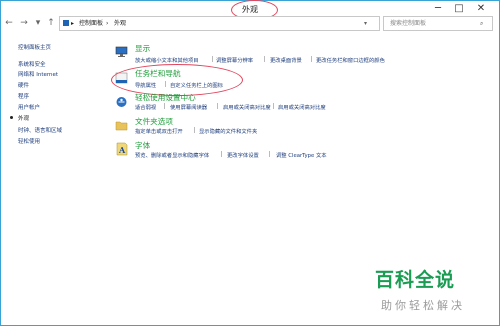 The width and height of the screenshot is (500, 326). I want to click on search-input: 搜索控制面板 ⌕, so click(438, 23).